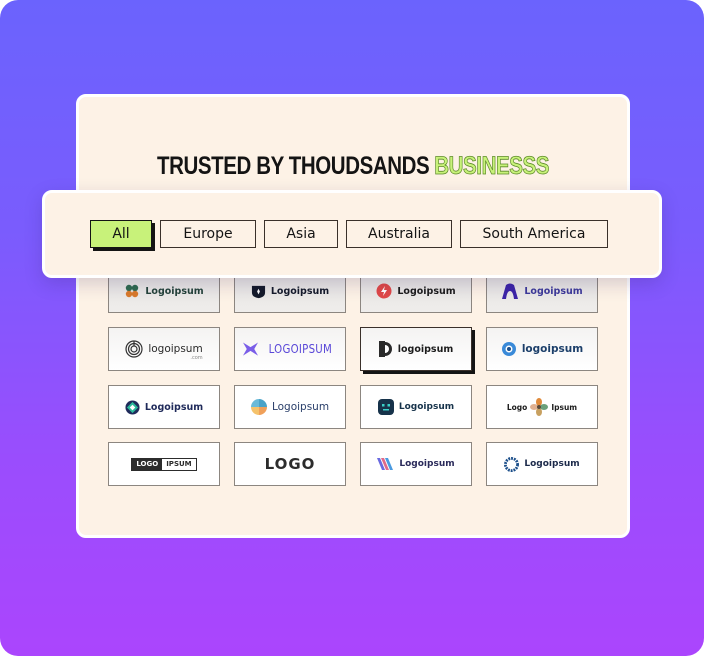 The width and height of the screenshot is (704, 656). What do you see at coordinates (300, 349) in the screenshot?
I see `logo-name: LOGOIPSUM` at bounding box center [300, 349].